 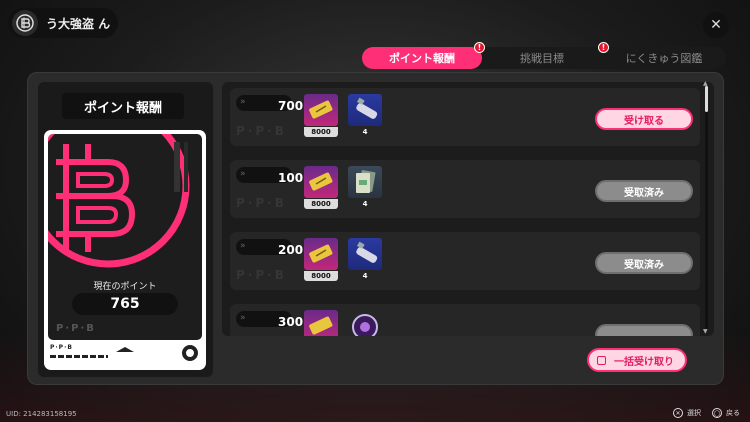 I want to click on reward-row: P·P·B » 100 8000 4 受取済み, so click(x=465, y=189).